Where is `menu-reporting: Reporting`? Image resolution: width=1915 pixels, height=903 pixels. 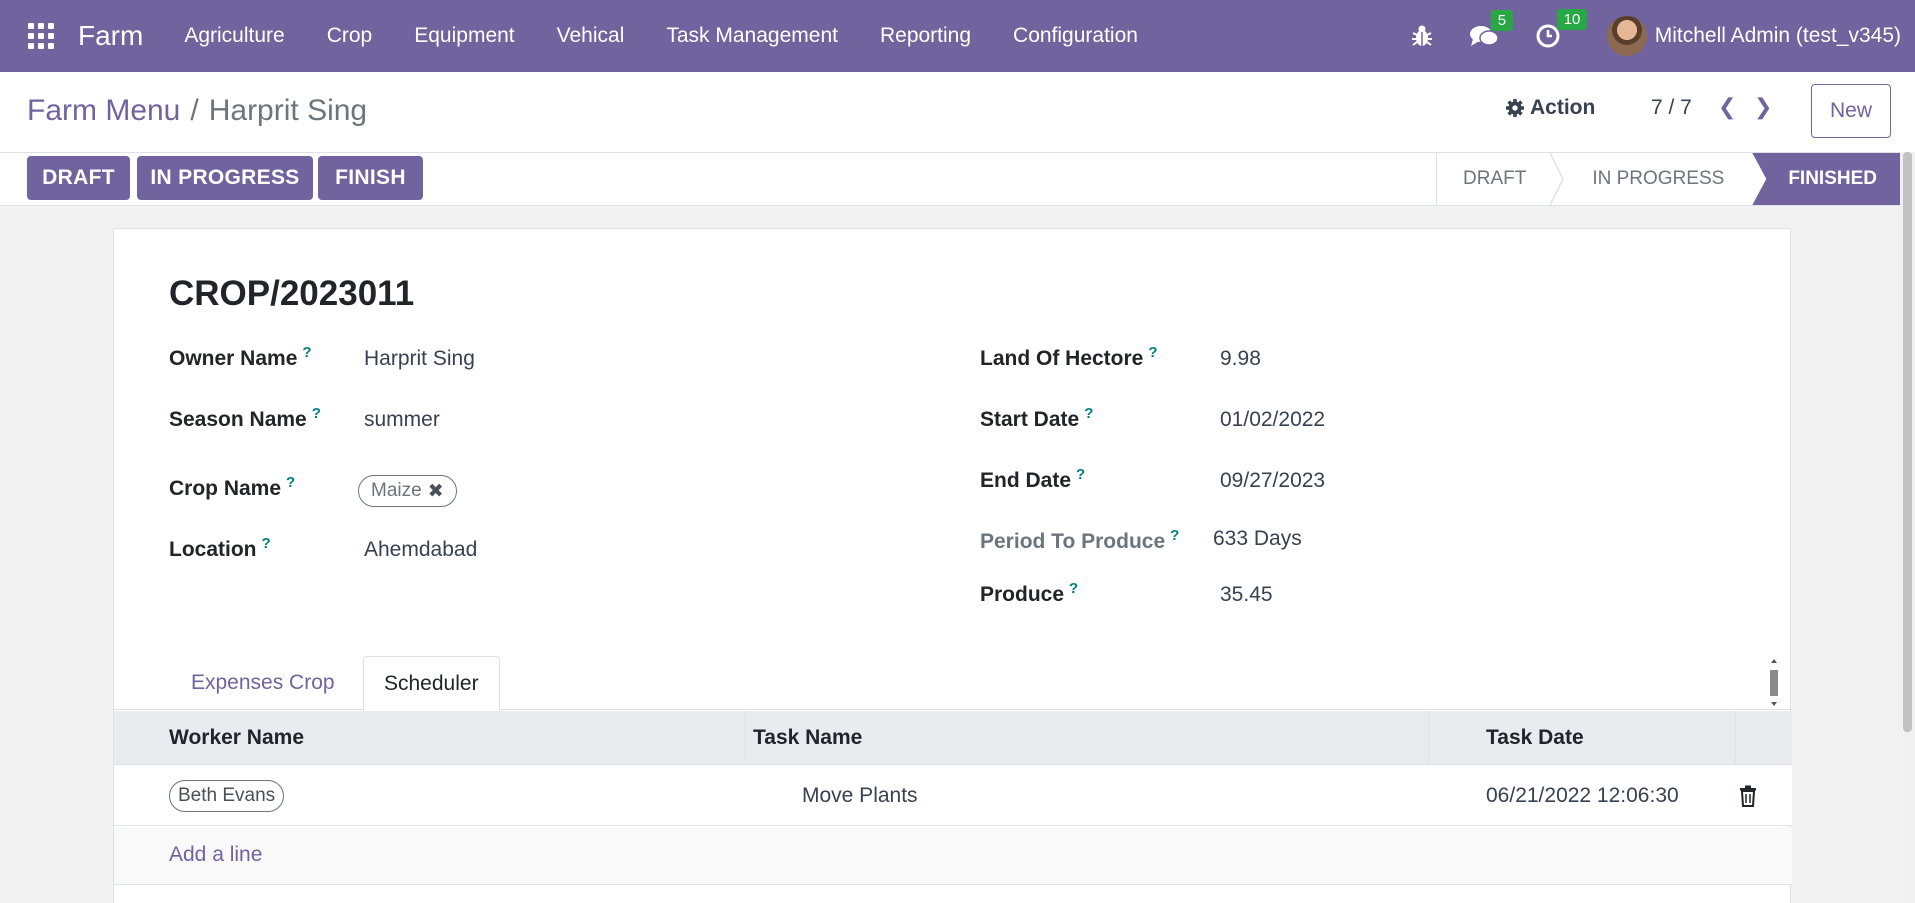 menu-reporting: Reporting is located at coordinates (925, 36).